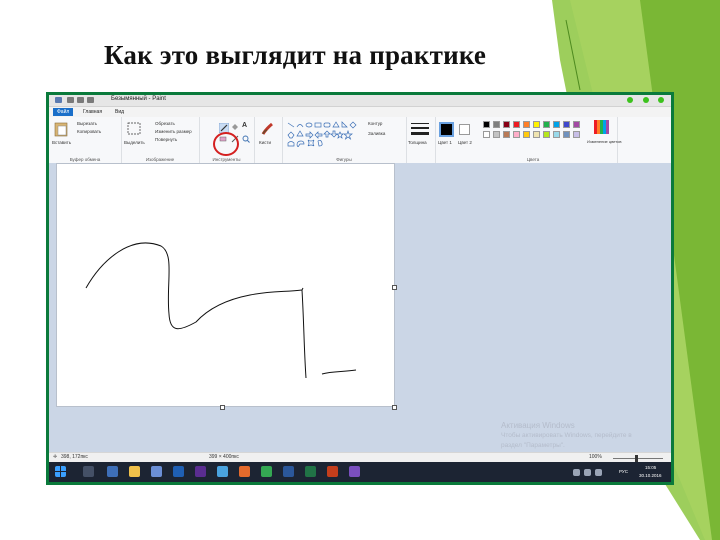 Image resolution: width=720 pixels, height=540 pixels. Describe the element at coordinates (224, 457) in the screenshot. I see `canvas-size: 399 × 400пкс` at that location.